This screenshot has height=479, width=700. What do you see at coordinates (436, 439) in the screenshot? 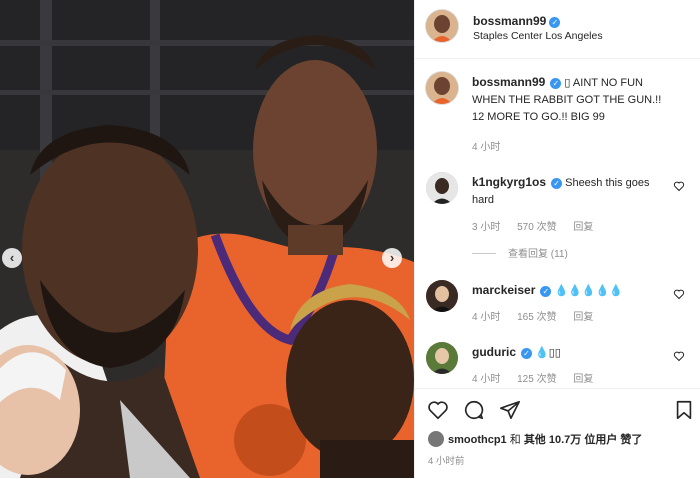
I see `liker-avatar` at bounding box center [436, 439].